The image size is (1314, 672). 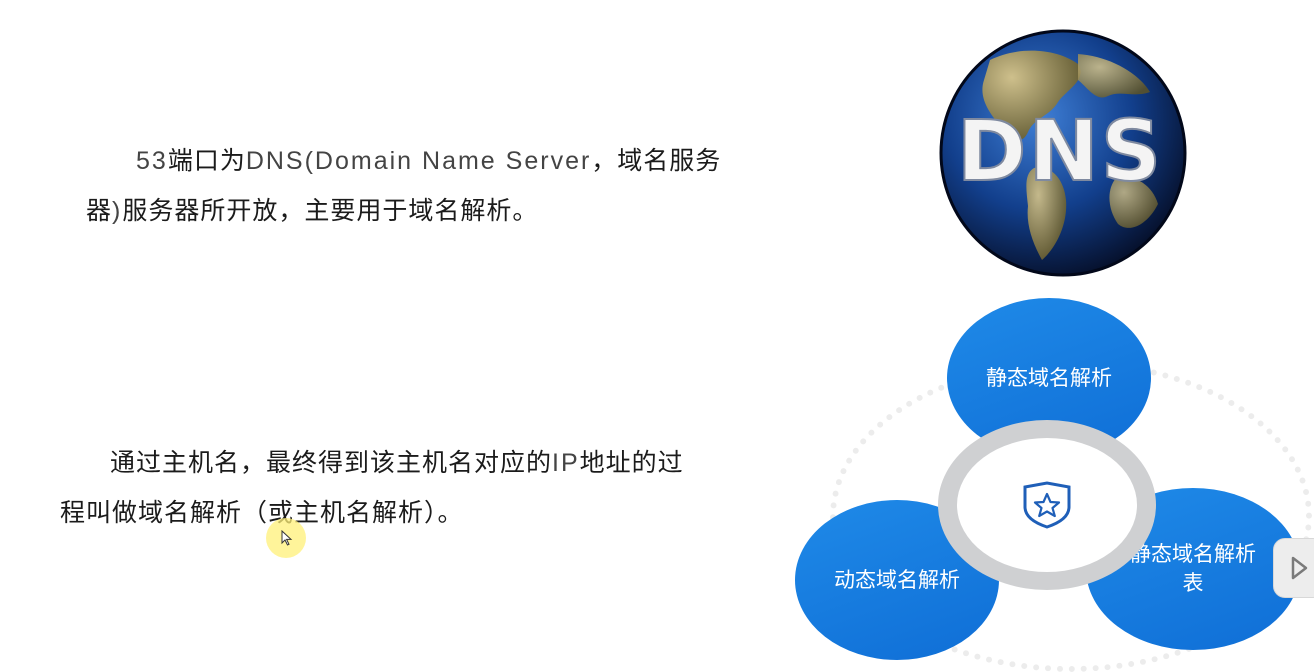 What do you see at coordinates (330, 210) in the screenshot?
I see `para1-line2-b: 服务器所开放，主要用于域名解析。` at bounding box center [330, 210].